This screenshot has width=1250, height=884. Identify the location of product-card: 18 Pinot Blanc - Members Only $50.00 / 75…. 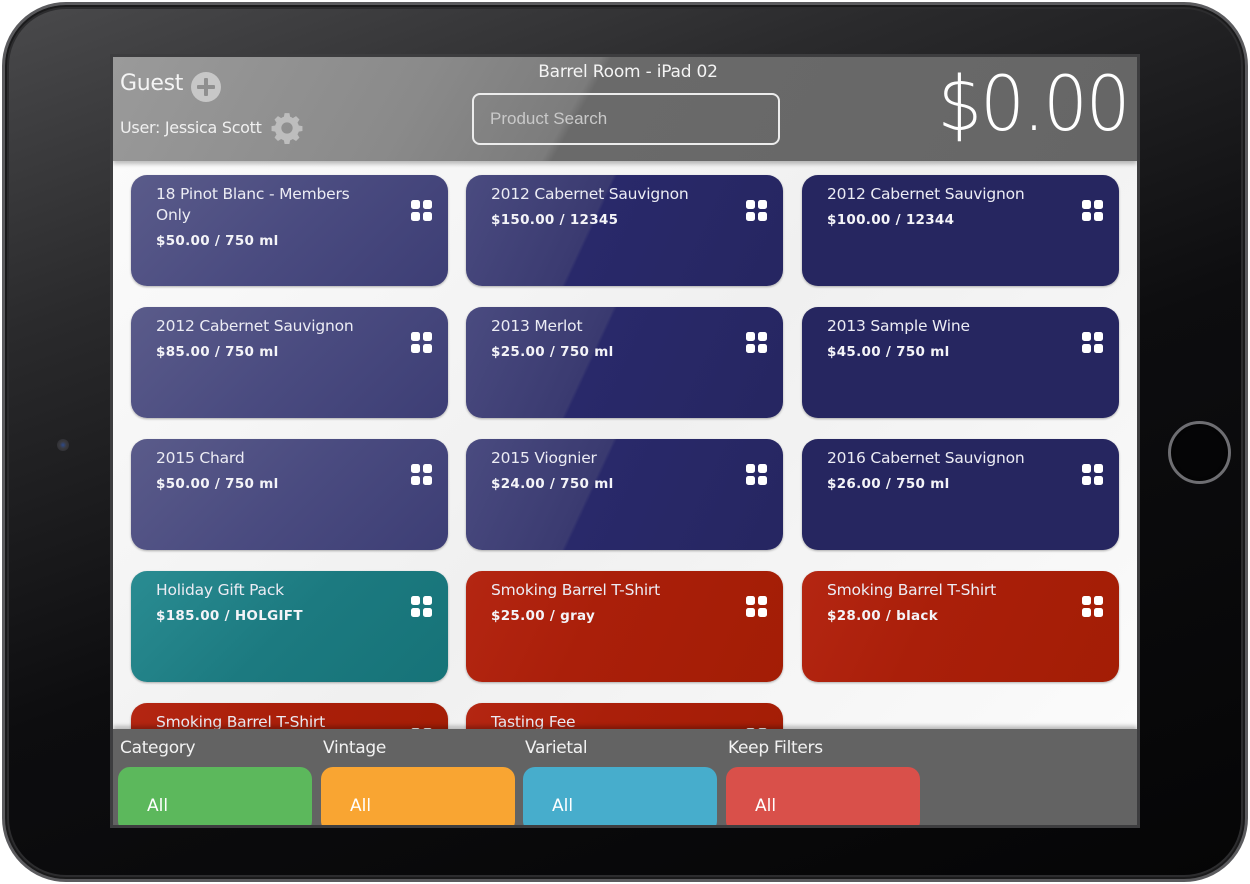
(289, 230).